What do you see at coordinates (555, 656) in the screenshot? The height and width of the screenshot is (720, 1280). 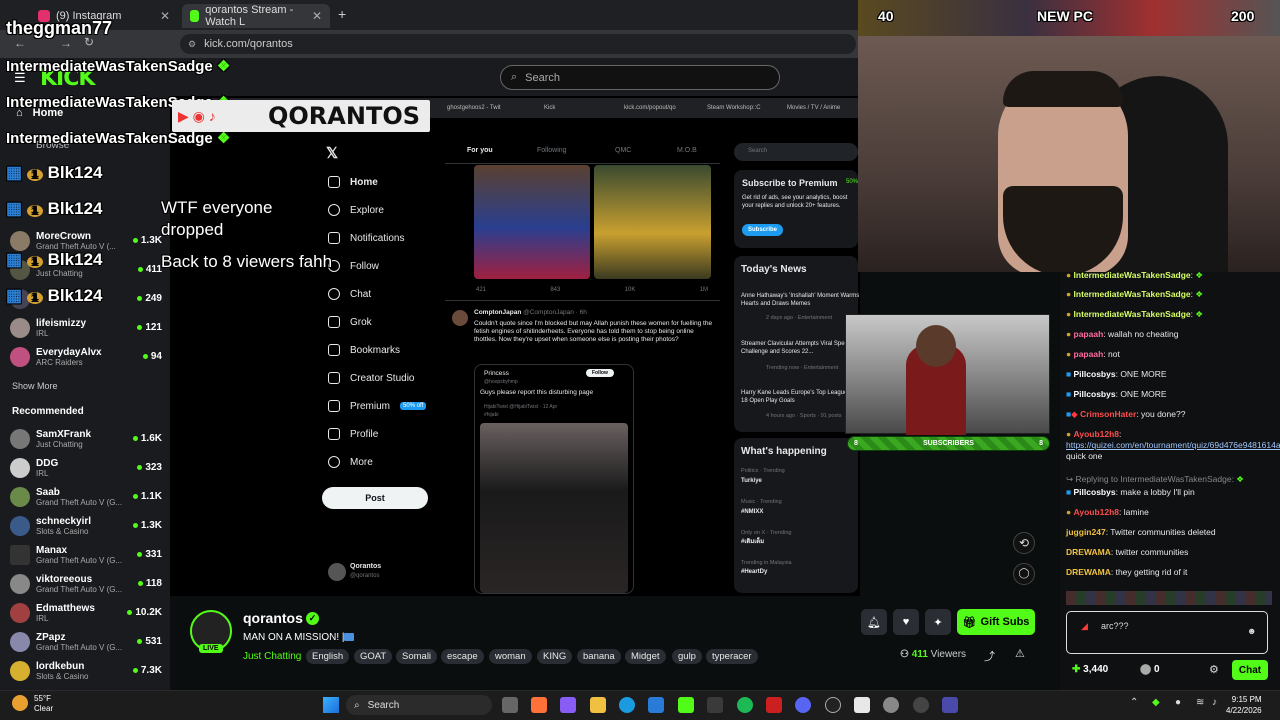 I see `tag: KING` at bounding box center [555, 656].